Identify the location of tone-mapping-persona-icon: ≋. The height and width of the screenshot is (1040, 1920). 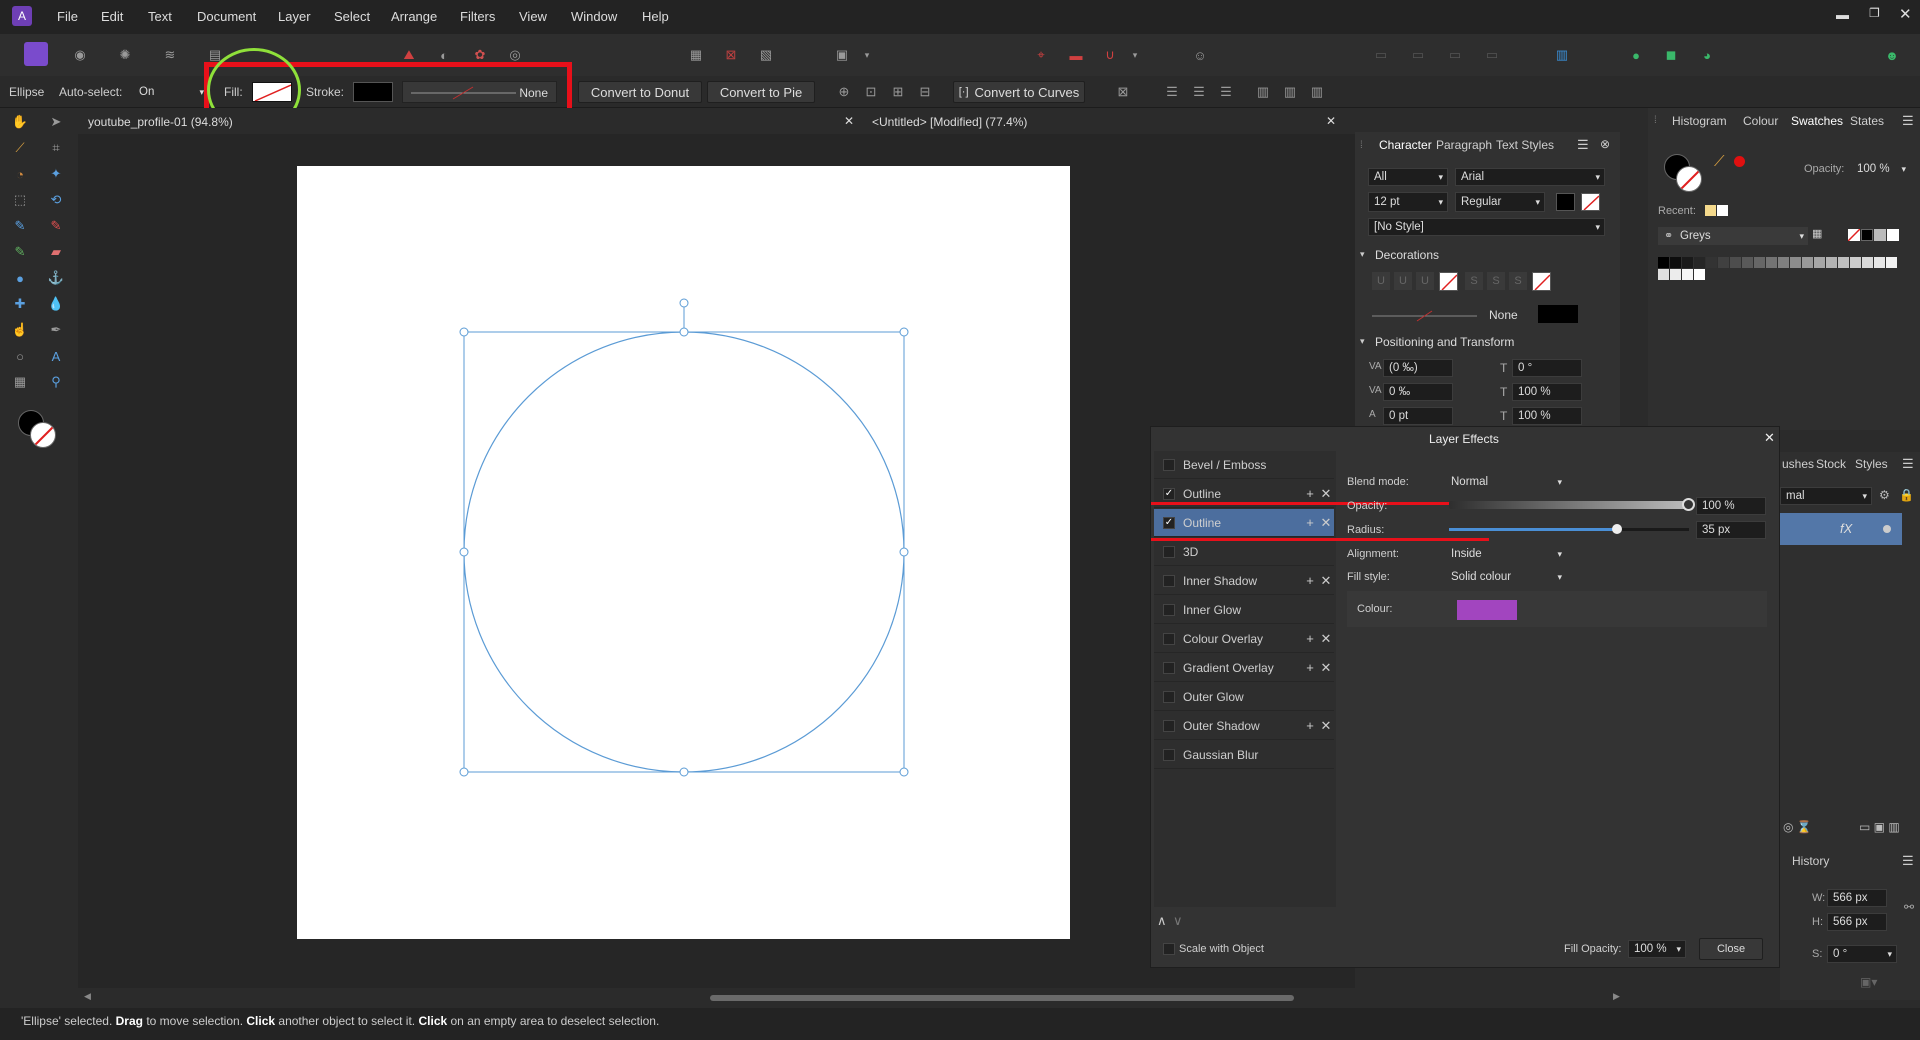
(170, 55).